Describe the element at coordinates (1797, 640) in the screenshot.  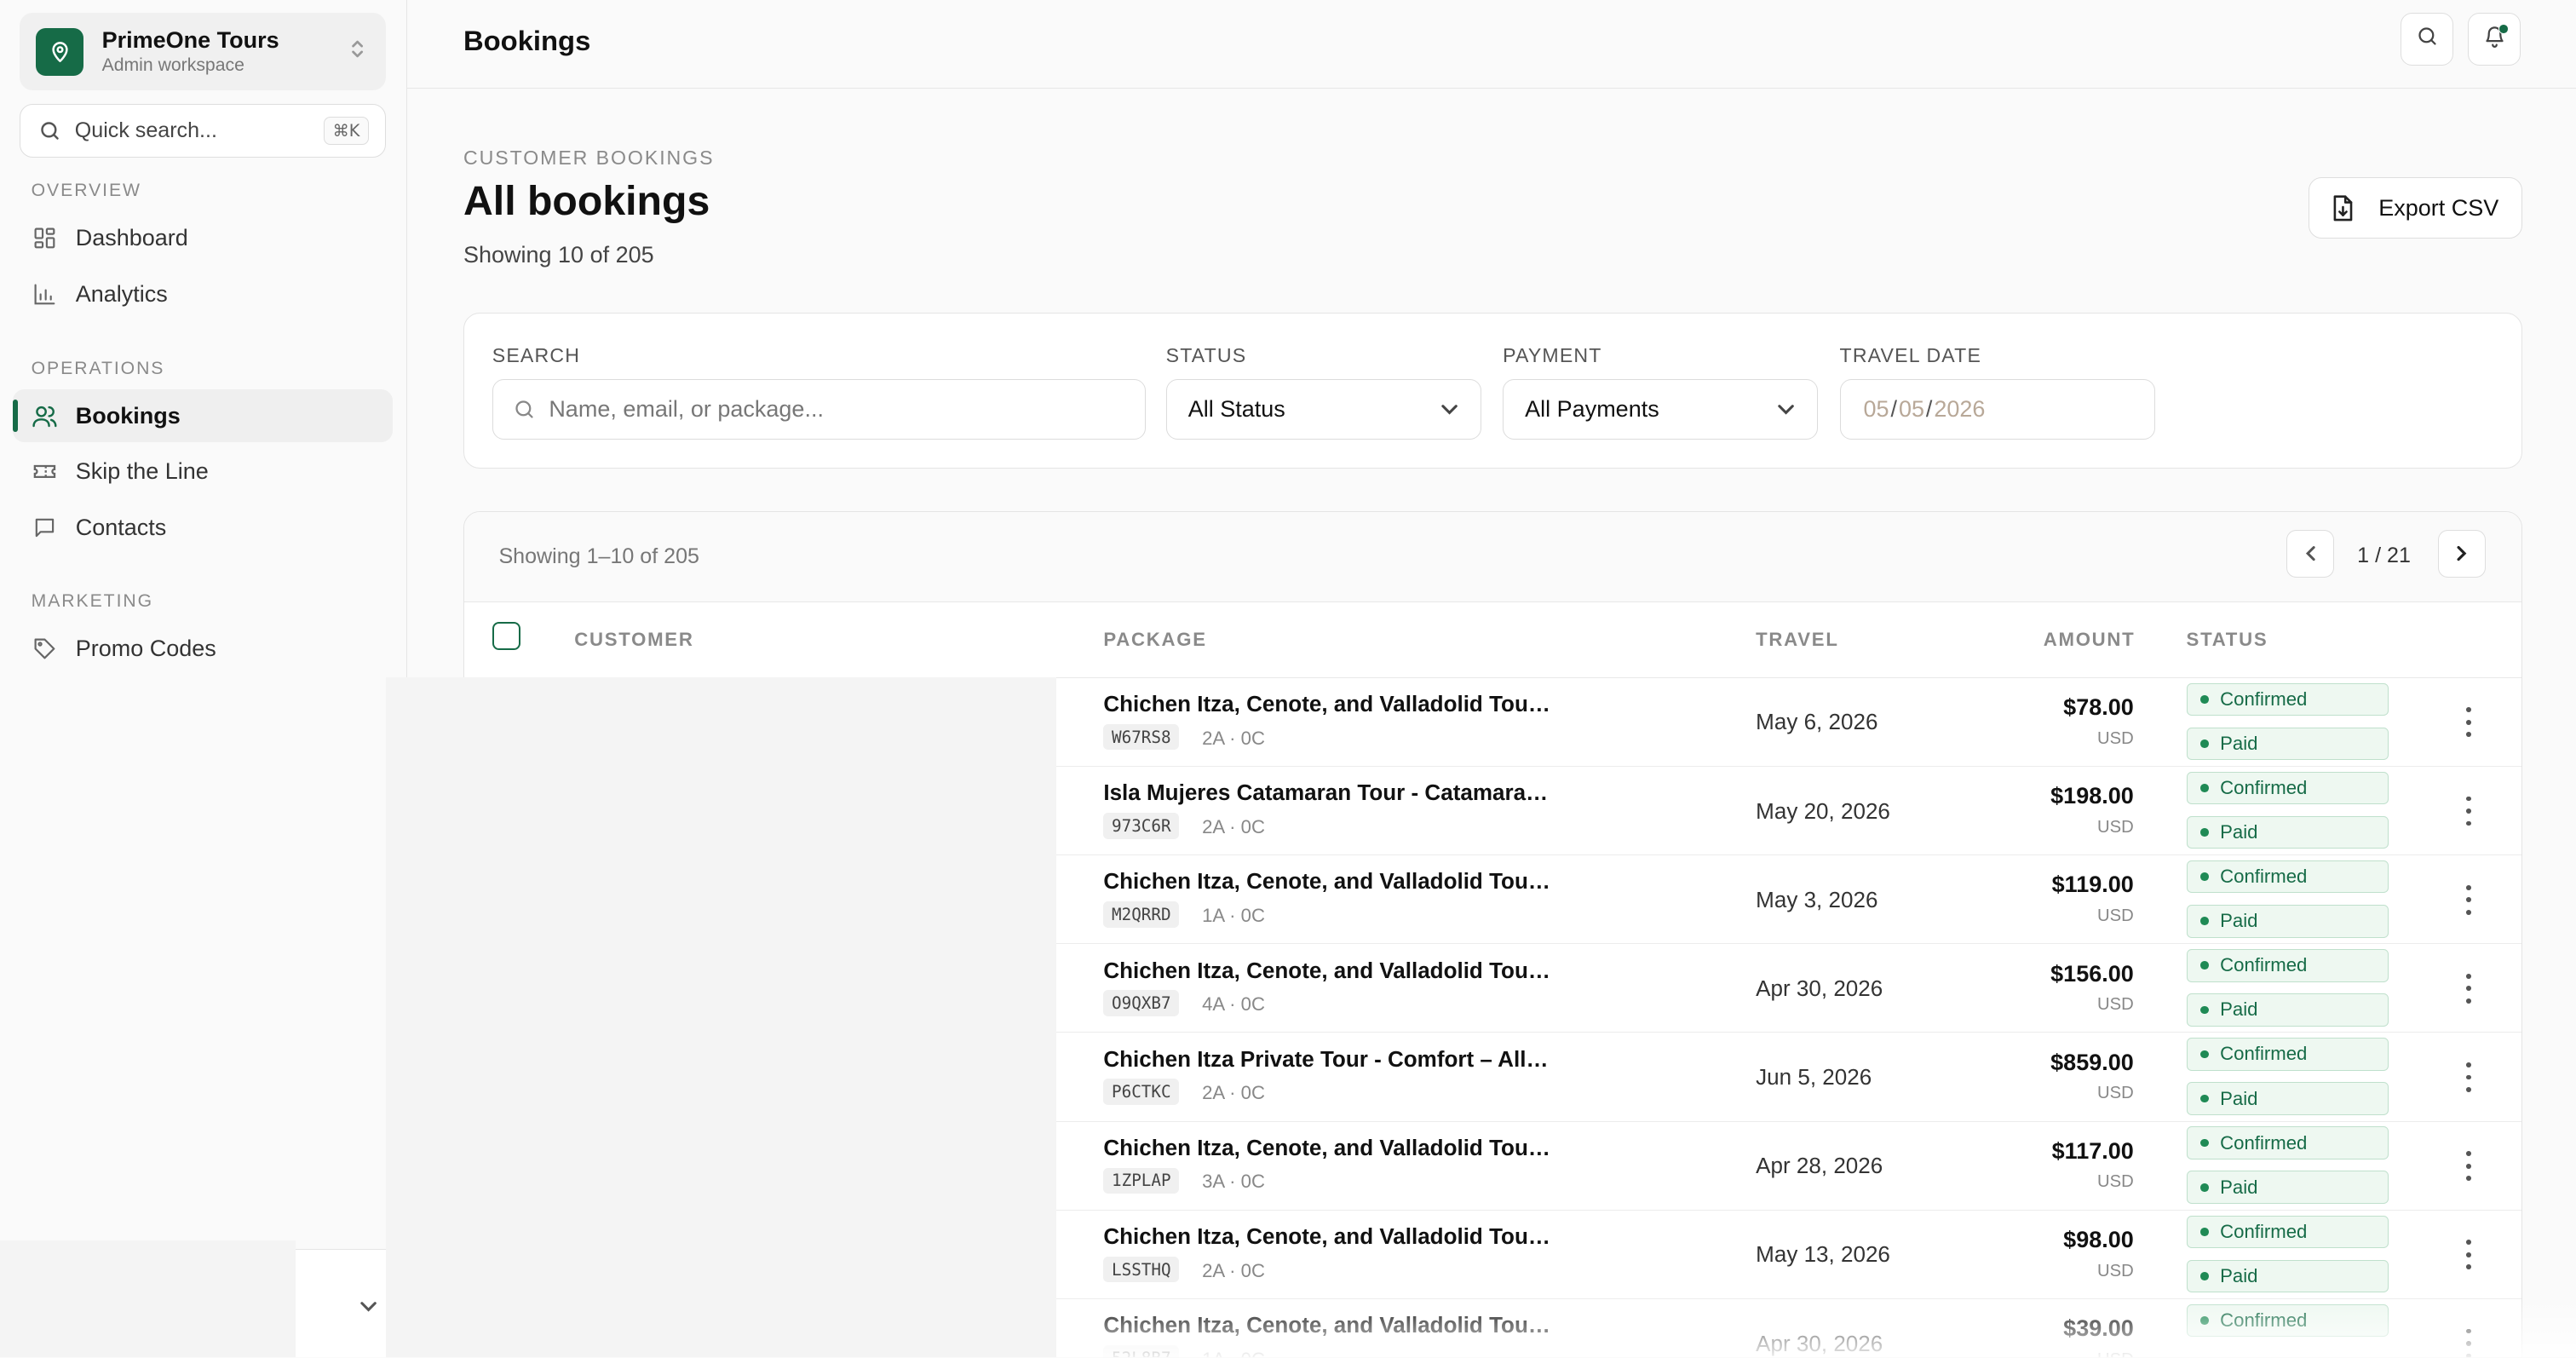
I see `column-travel: TRAVEL` at that location.